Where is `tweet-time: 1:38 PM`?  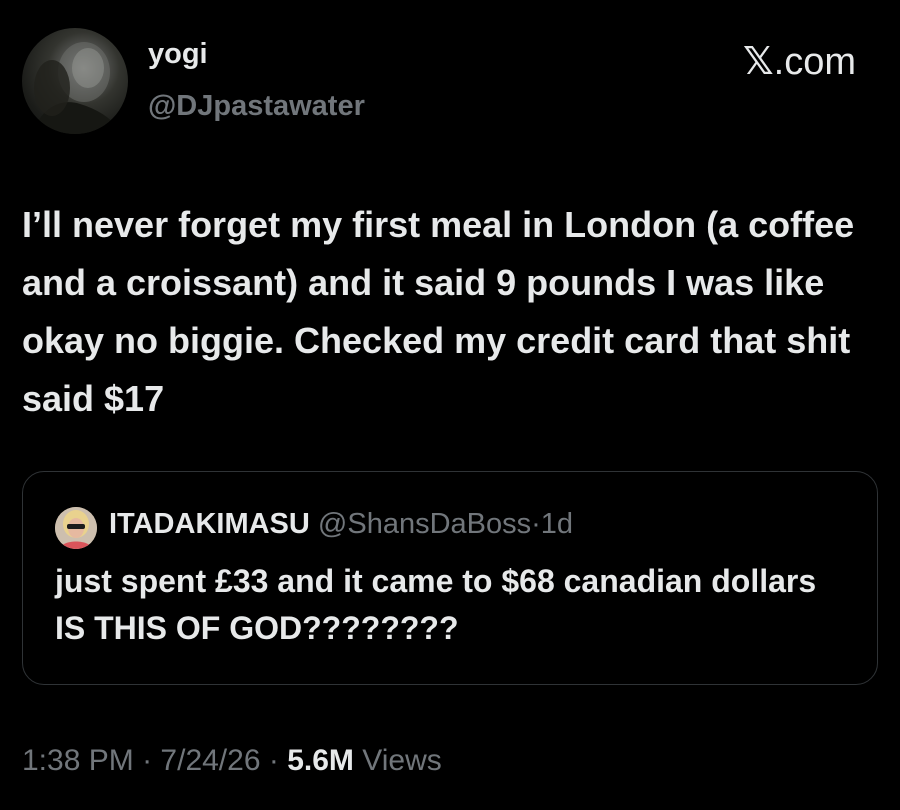
tweet-time: 1:38 PM is located at coordinates (78, 760).